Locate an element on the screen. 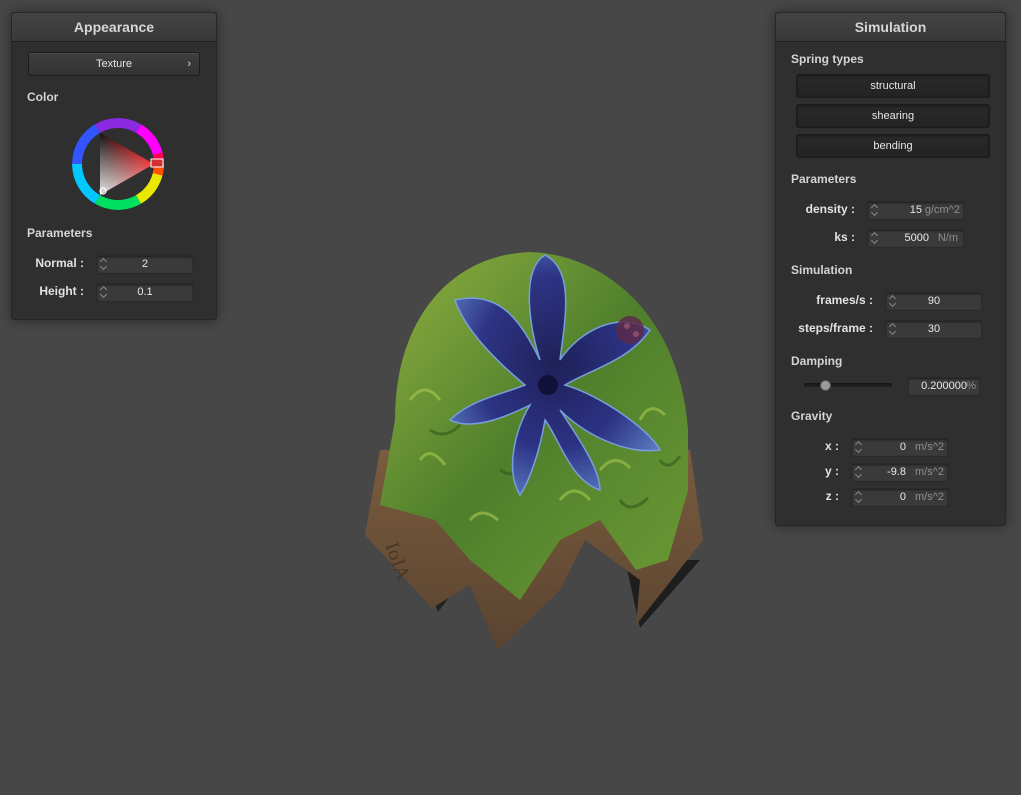 This screenshot has width=1021, height=795. fps-input: 90 is located at coordinates (934, 301).